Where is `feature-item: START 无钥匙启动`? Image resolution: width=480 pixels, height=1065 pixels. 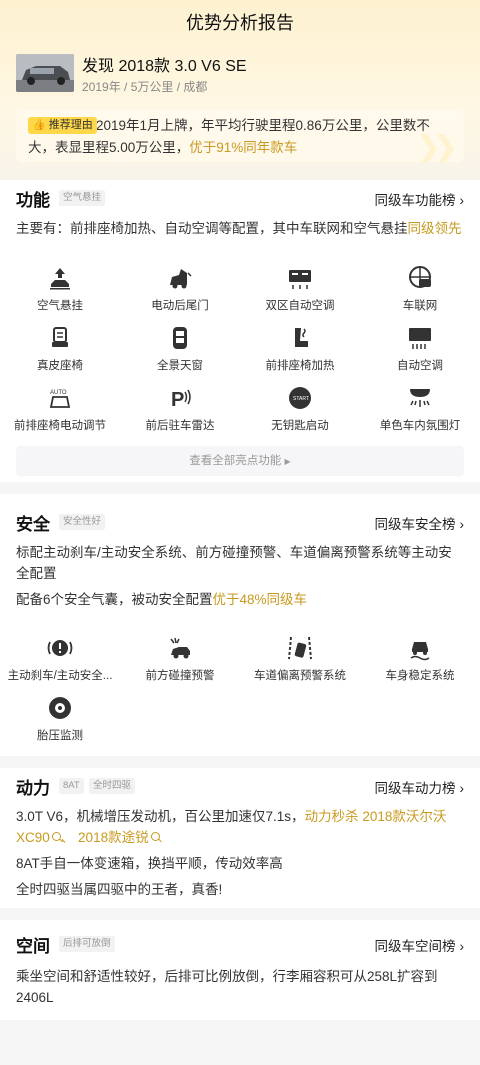
feature-item: START 无钥匙启动 is located at coordinates (300, 409).